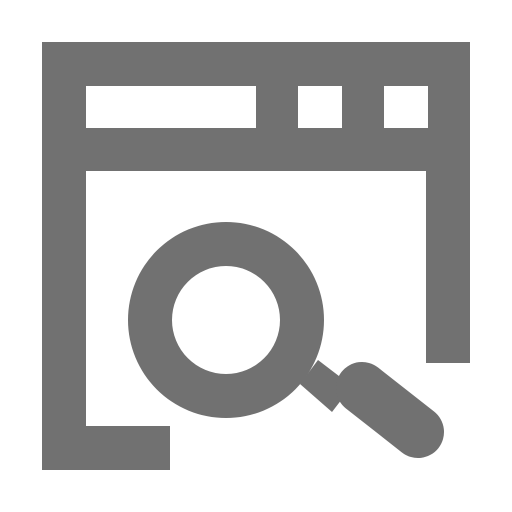 Image resolution: width=512 pixels, height=512 pixels. Describe the element at coordinates (64, 320) in the screenshot. I see `window-left-edge` at that location.